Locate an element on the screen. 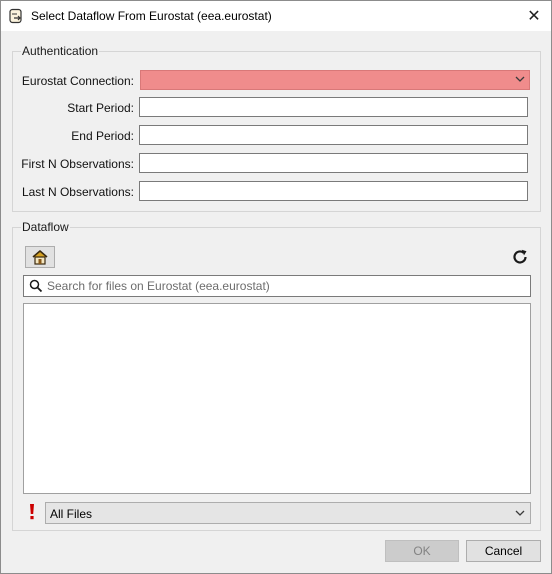  eurostat-connection-label: Eurostat Connection: is located at coordinates (77, 81).